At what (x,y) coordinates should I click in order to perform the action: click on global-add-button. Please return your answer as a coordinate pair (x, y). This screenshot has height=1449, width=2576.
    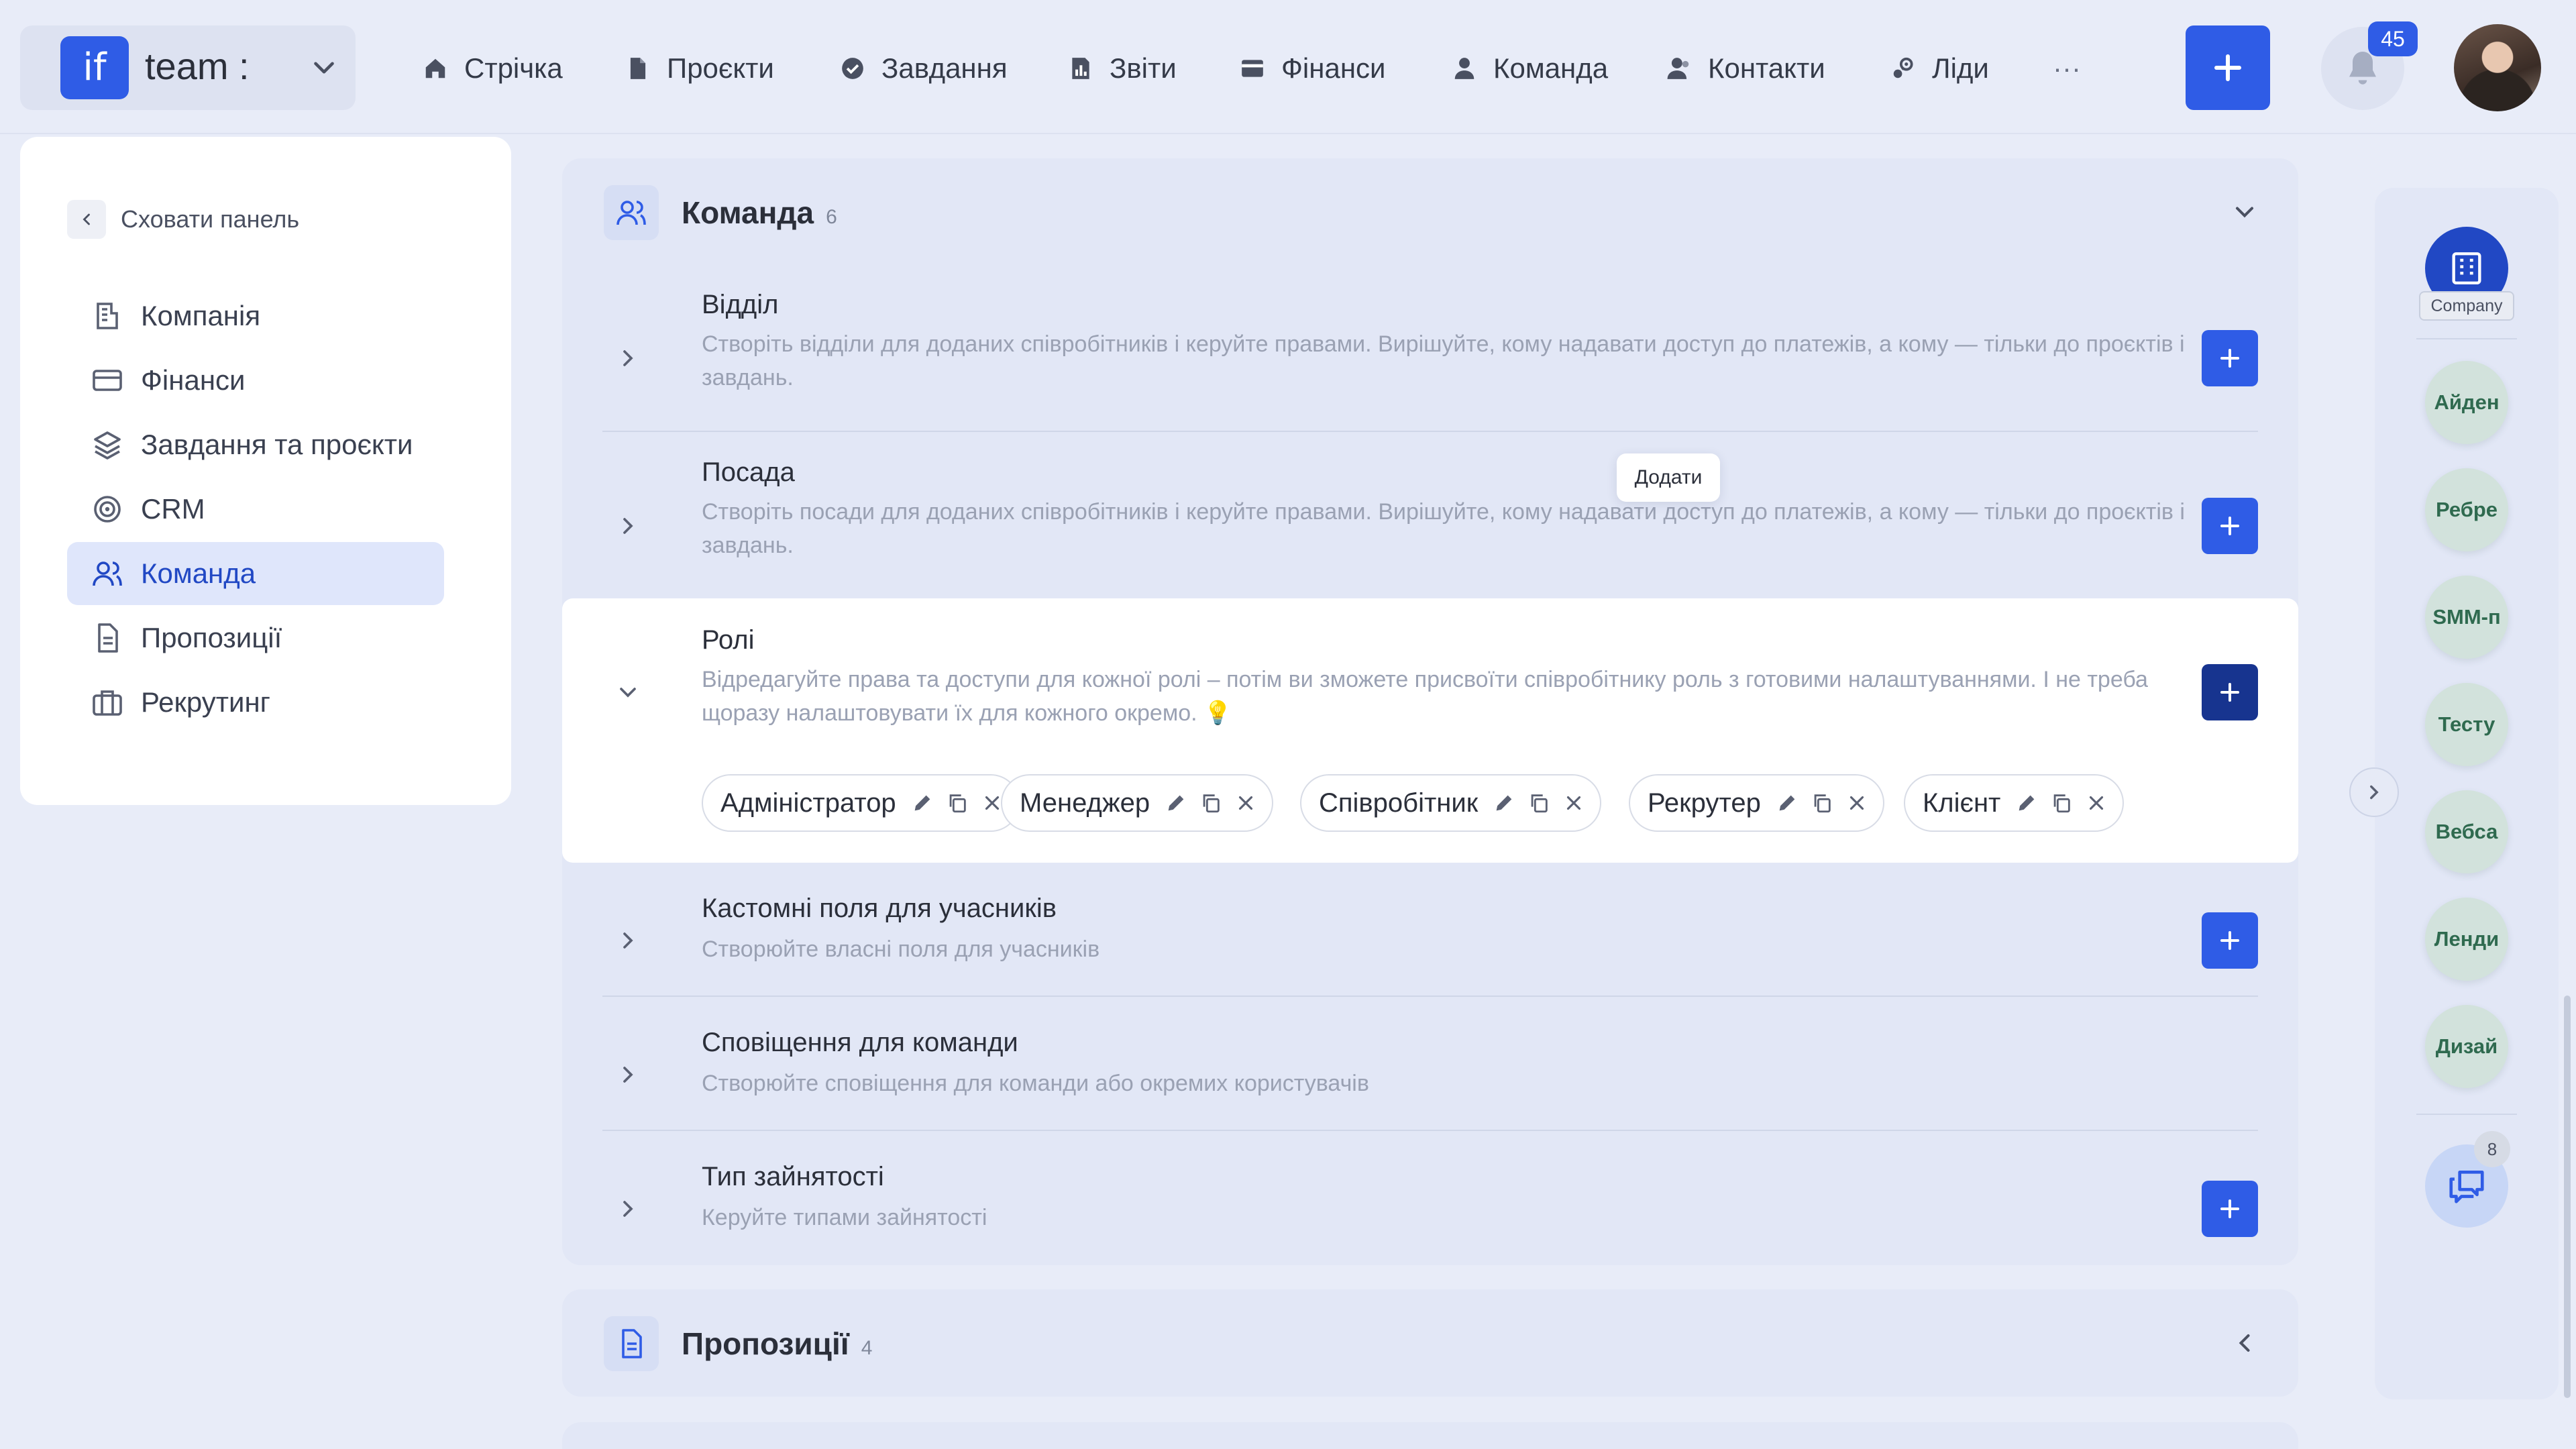
    Looking at the image, I should click on (2228, 67).